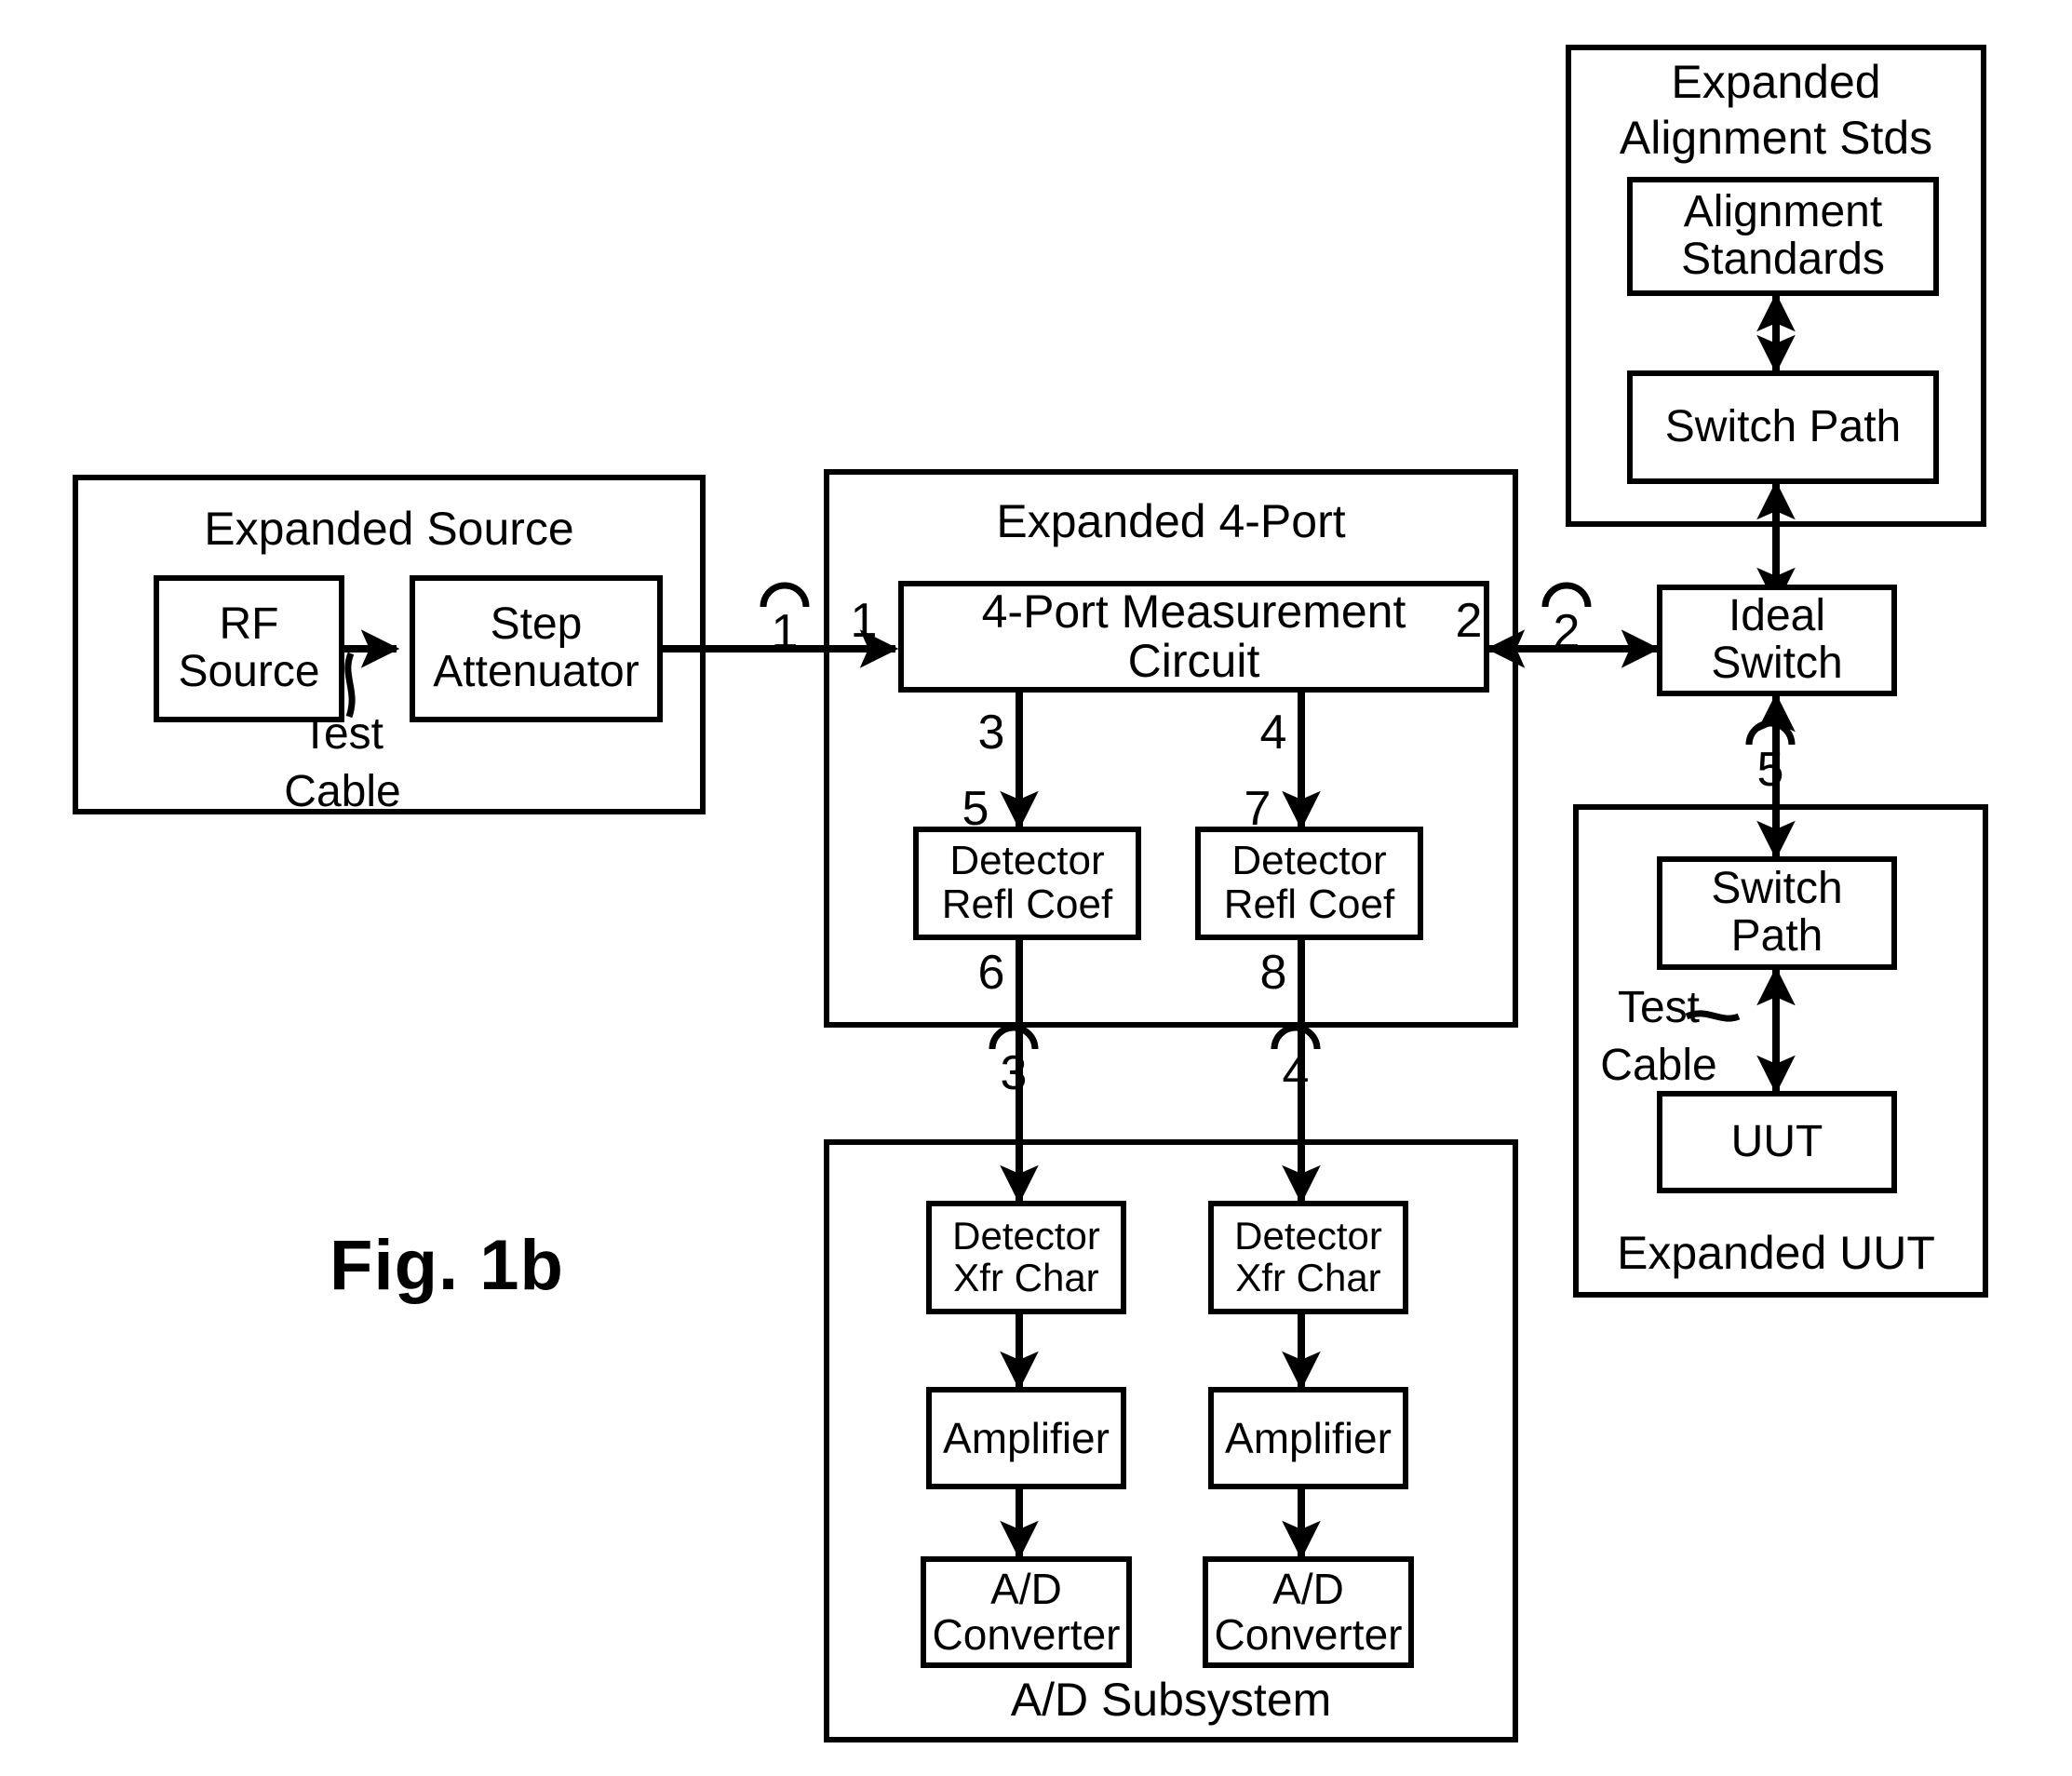  Describe the element at coordinates (785, 595) in the screenshot. I see `arc-marker-source-out` at that location.